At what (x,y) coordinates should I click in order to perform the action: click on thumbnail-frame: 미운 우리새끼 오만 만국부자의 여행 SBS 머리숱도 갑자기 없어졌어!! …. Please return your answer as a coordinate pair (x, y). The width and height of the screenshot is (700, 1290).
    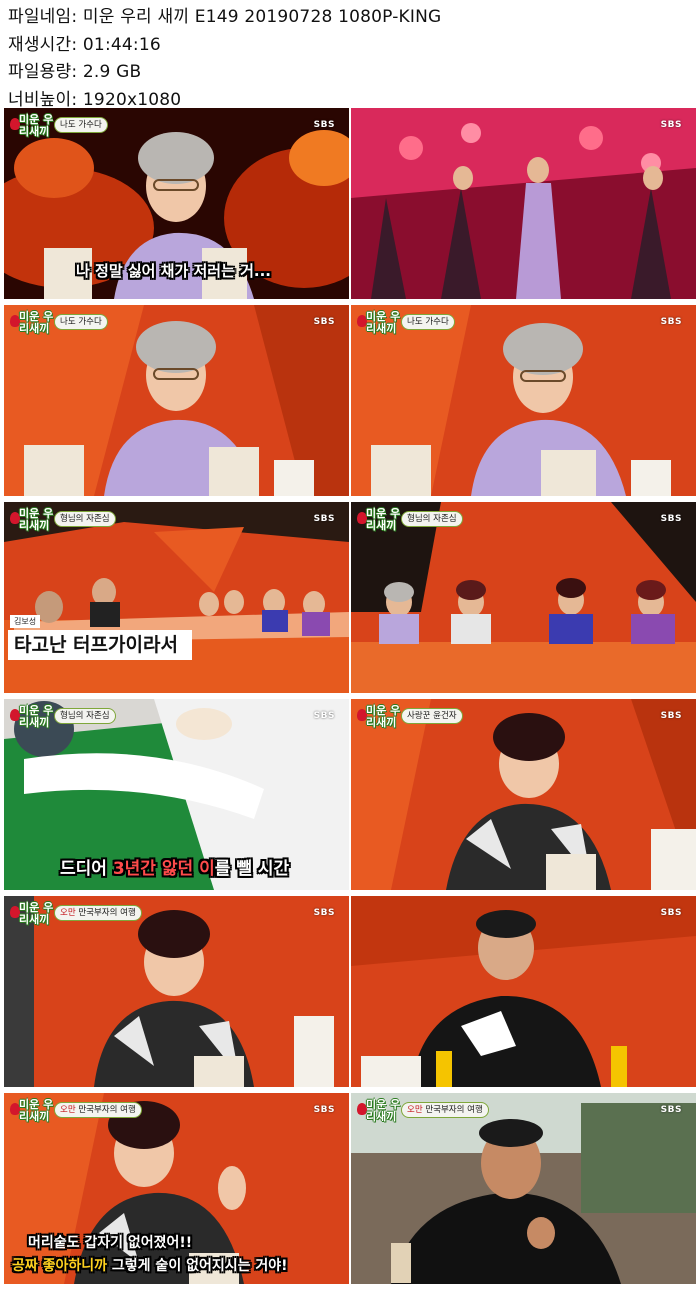
    Looking at the image, I should click on (176, 1188).